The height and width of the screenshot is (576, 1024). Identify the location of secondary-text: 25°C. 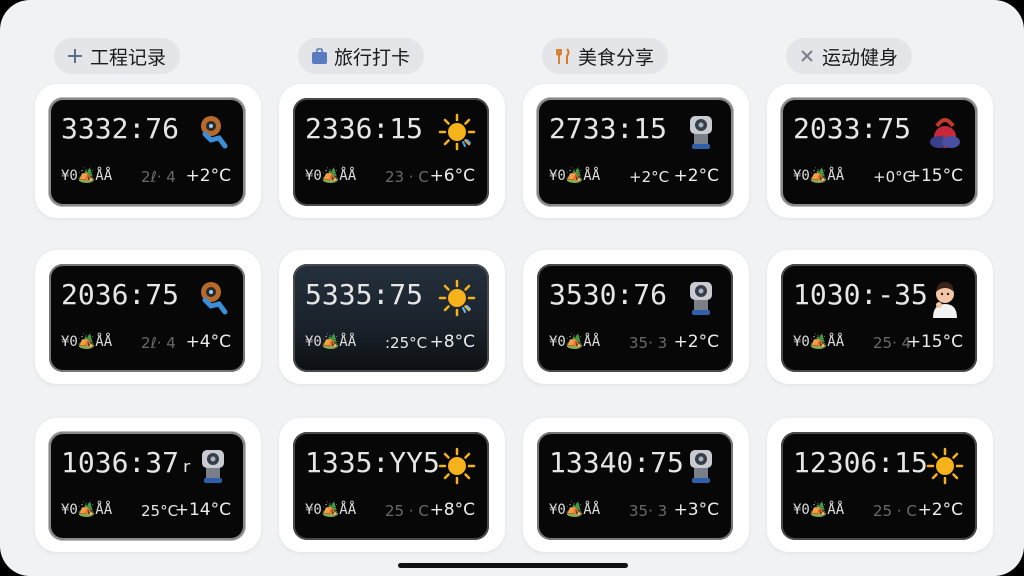
(160, 511).